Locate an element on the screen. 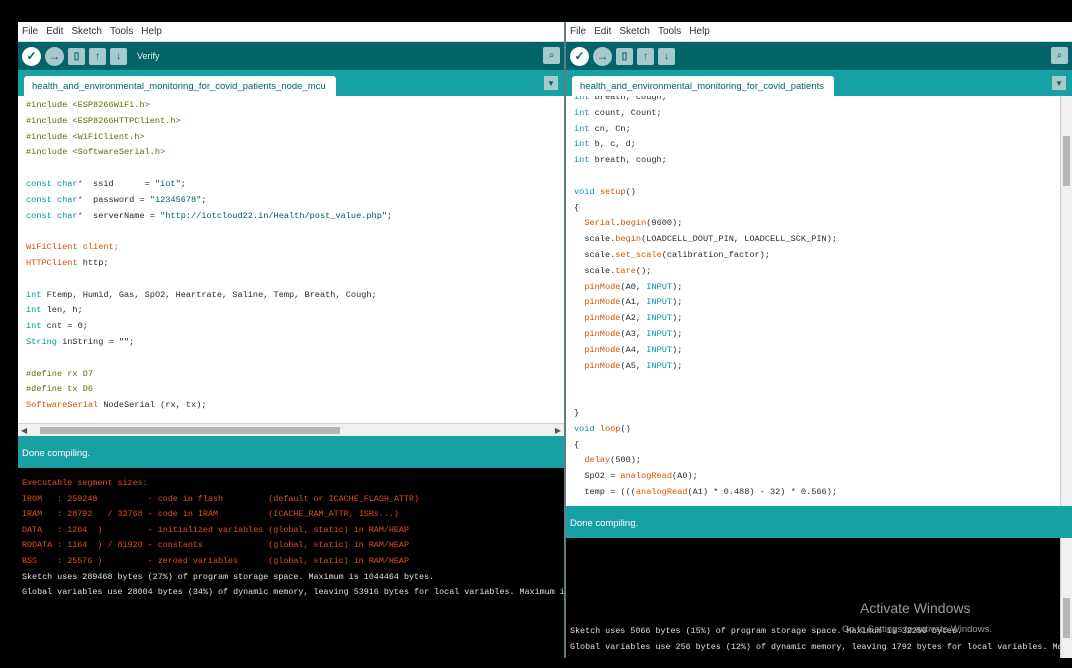  code-line: String inString = ""; is located at coordinates (295, 343).